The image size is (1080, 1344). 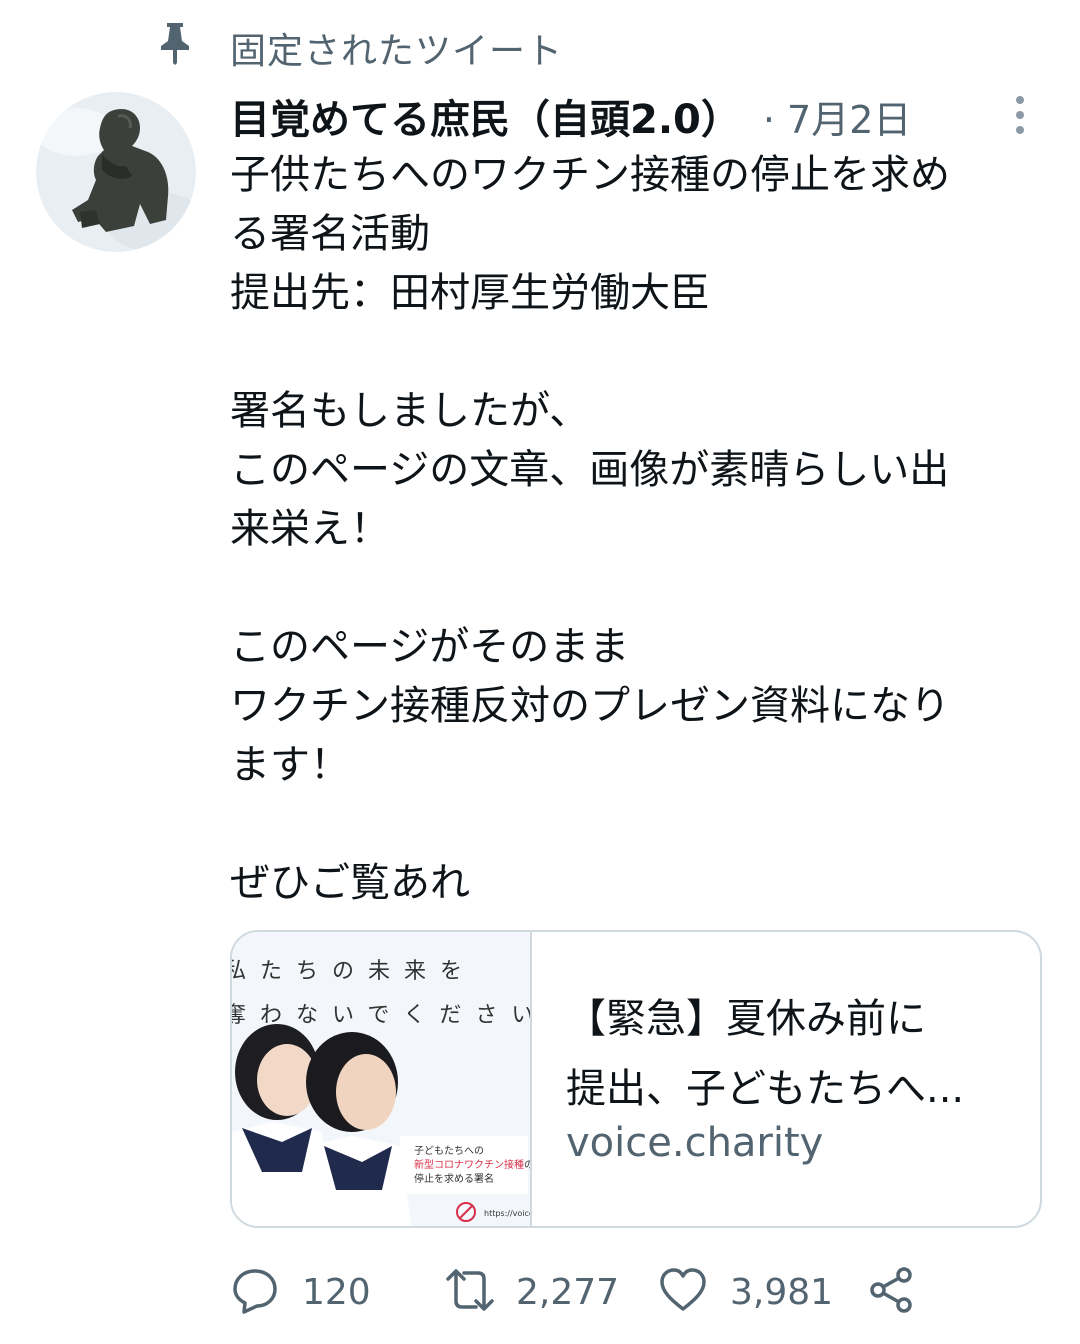 What do you see at coordinates (300, 1292) in the screenshot?
I see `reply-button: 120` at bounding box center [300, 1292].